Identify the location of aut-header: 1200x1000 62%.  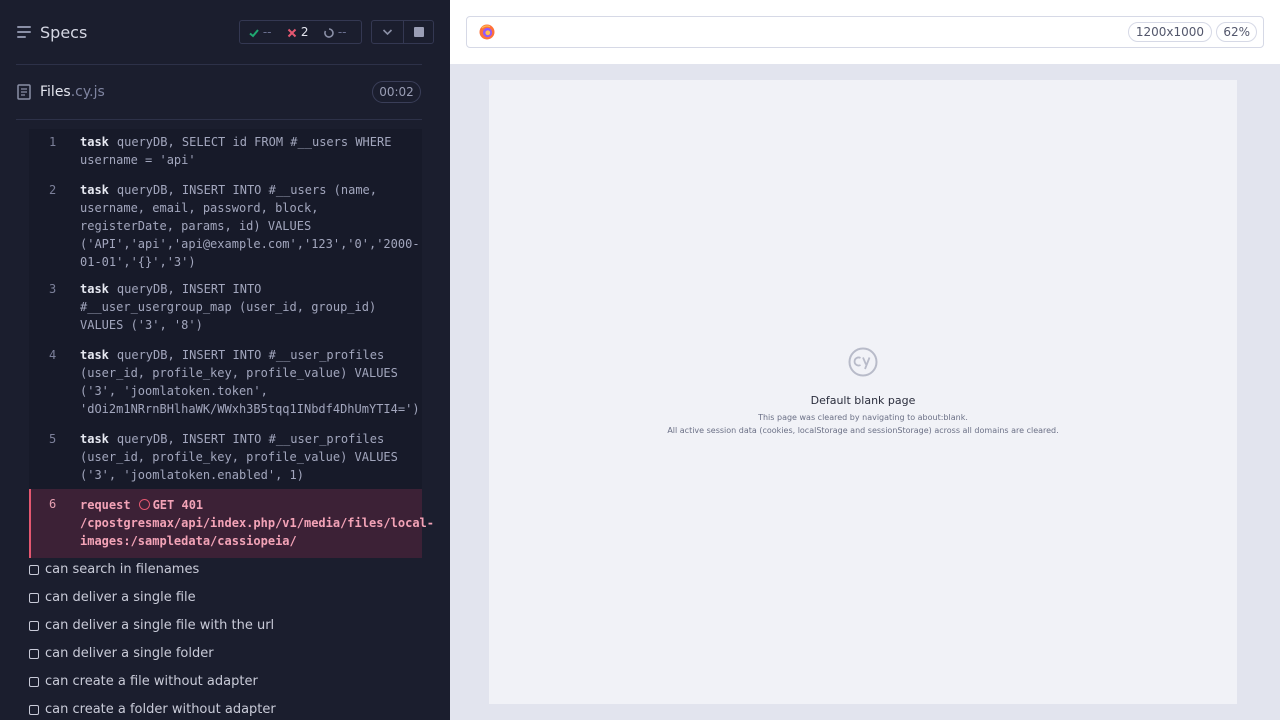
(865, 32).